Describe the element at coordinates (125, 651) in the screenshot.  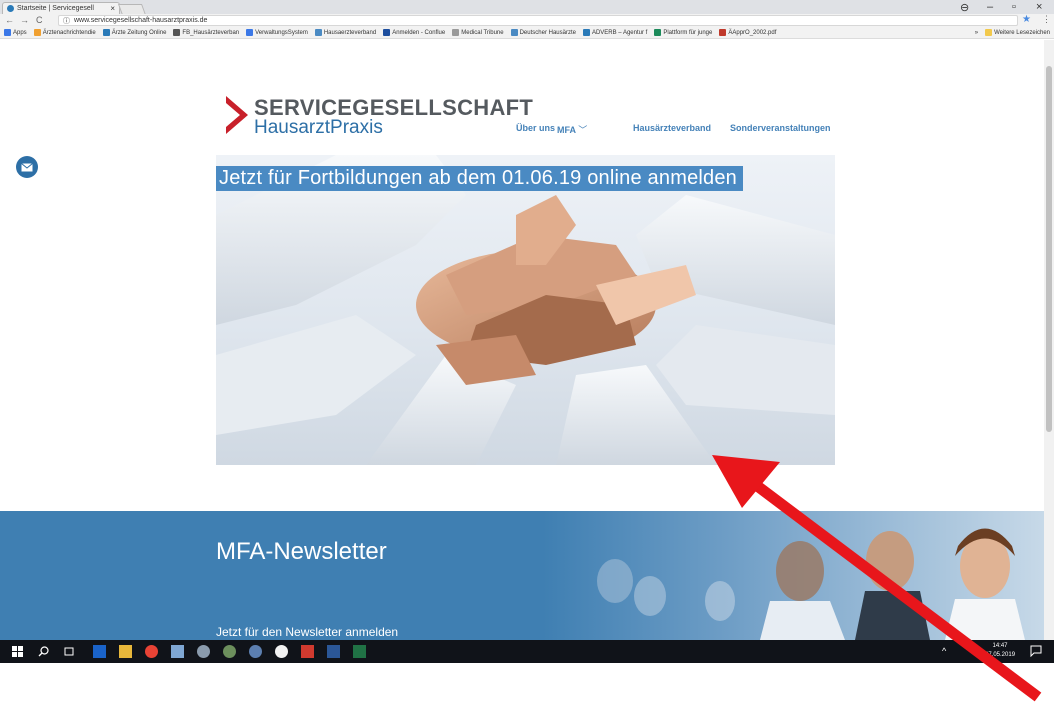
I see `file-explorer-icon` at that location.